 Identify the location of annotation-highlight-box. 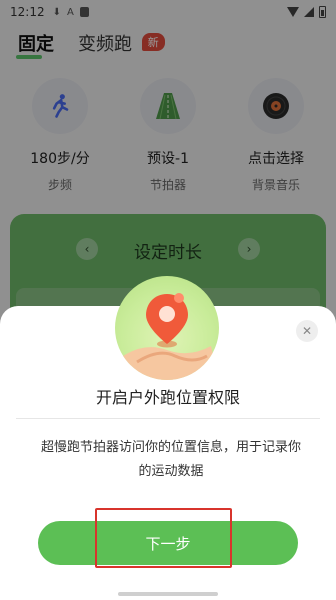
(163, 538).